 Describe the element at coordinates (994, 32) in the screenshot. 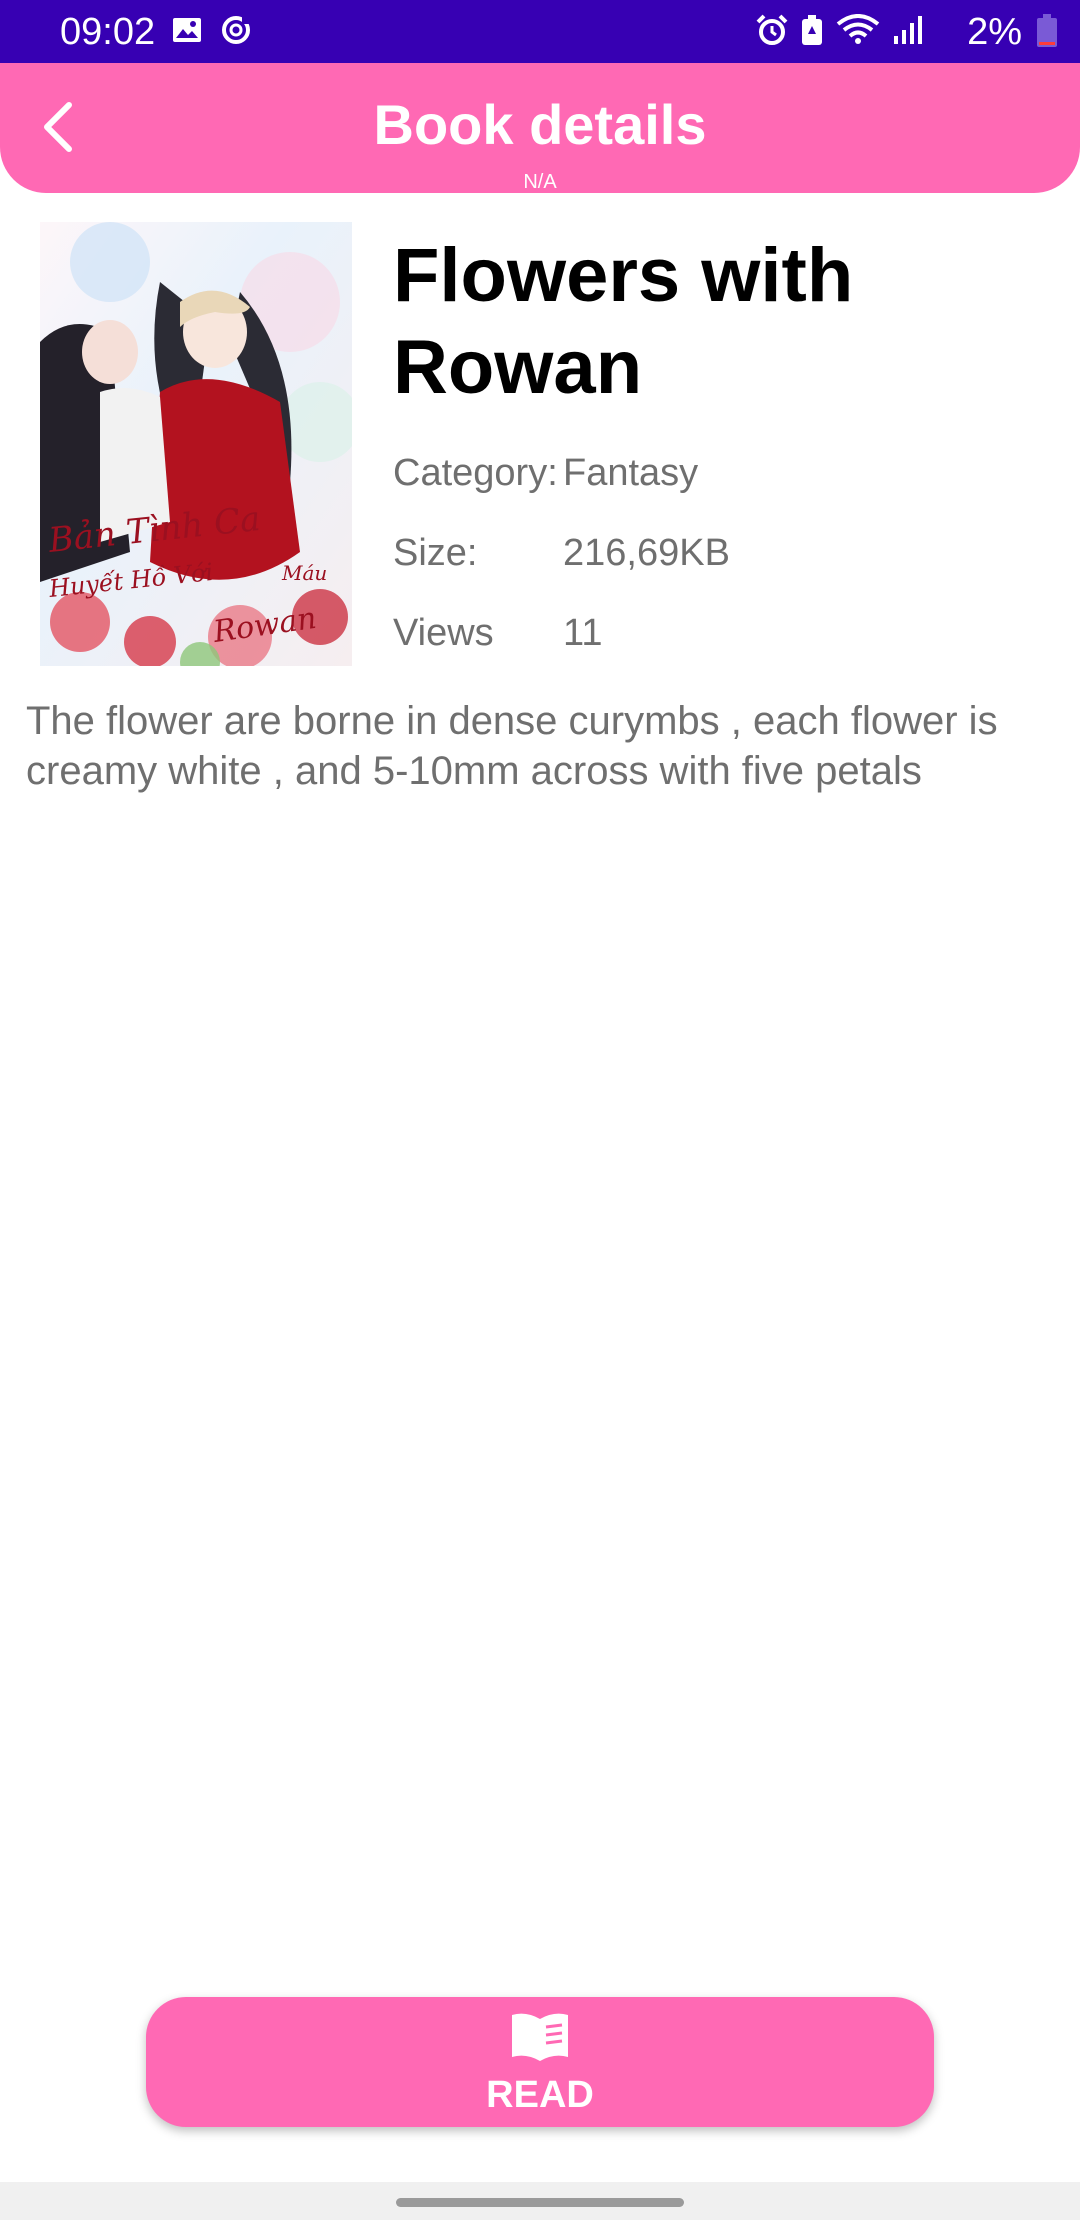

I see `battery-percentage: 2%` at that location.